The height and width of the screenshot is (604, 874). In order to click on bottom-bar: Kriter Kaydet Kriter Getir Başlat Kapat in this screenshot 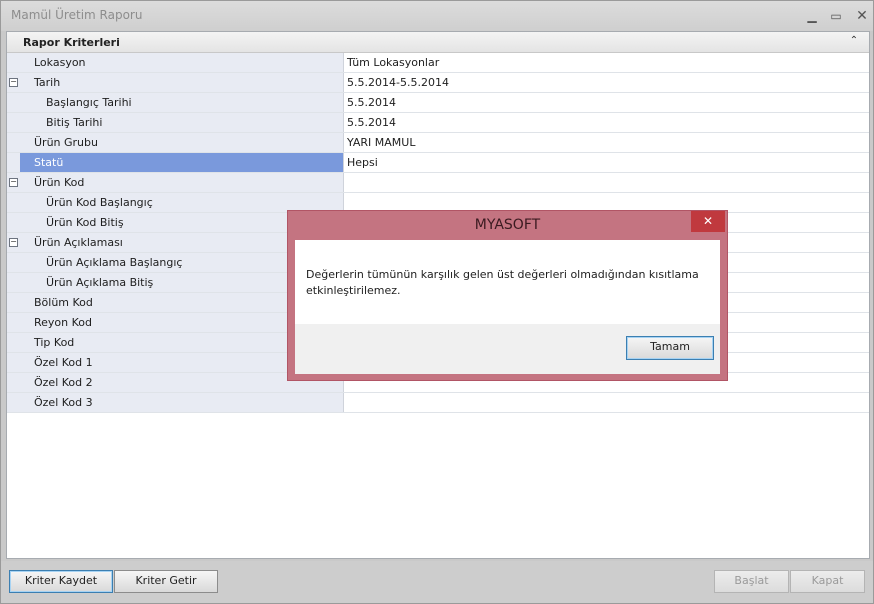, I will do `click(437, 582)`.